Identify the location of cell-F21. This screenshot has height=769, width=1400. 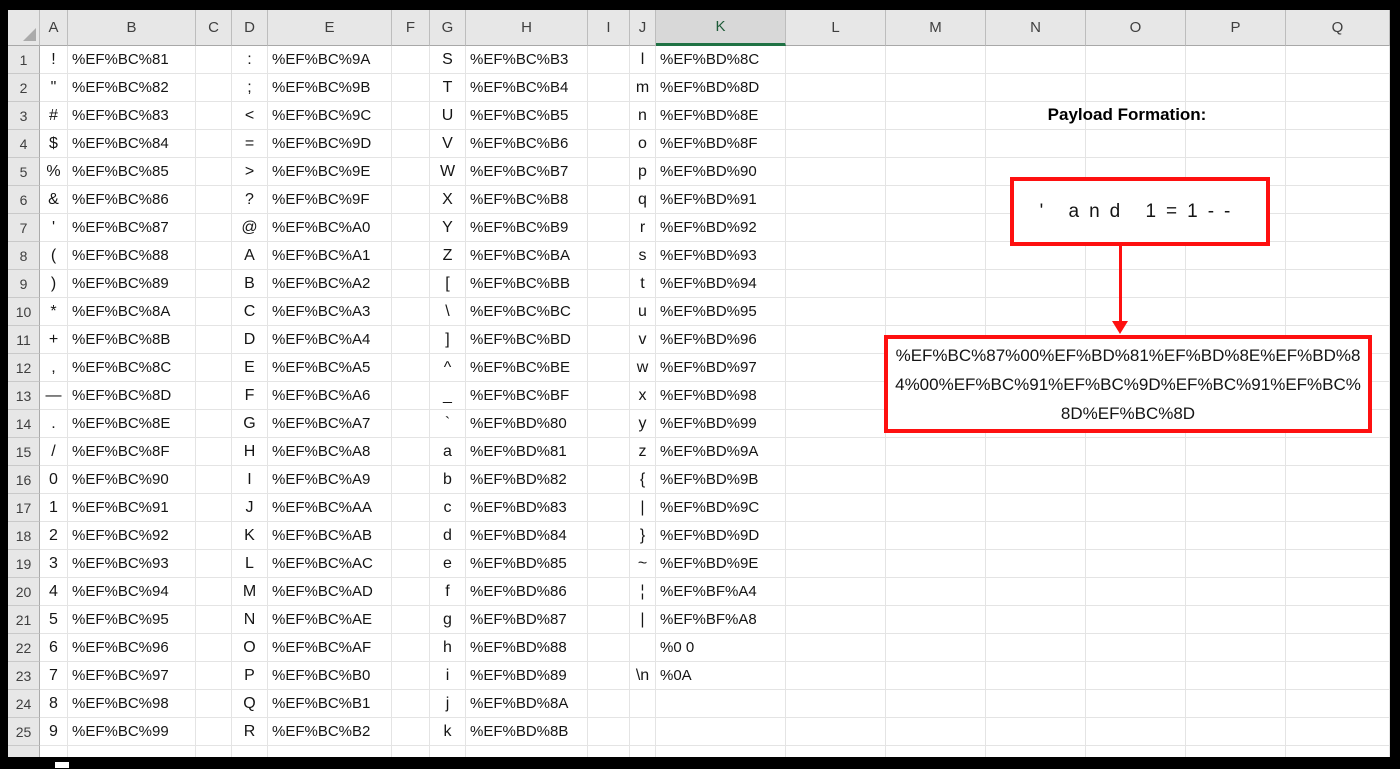
(411, 620).